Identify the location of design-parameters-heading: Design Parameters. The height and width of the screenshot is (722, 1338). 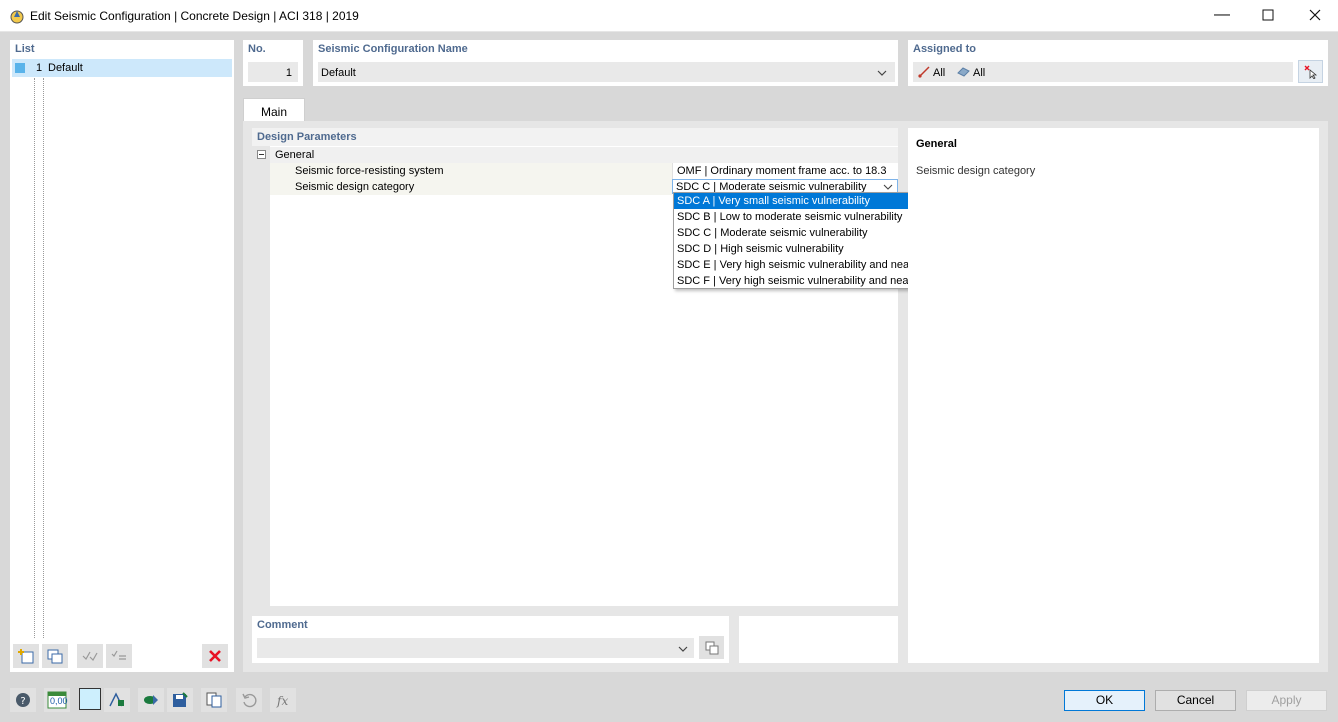
(307, 137).